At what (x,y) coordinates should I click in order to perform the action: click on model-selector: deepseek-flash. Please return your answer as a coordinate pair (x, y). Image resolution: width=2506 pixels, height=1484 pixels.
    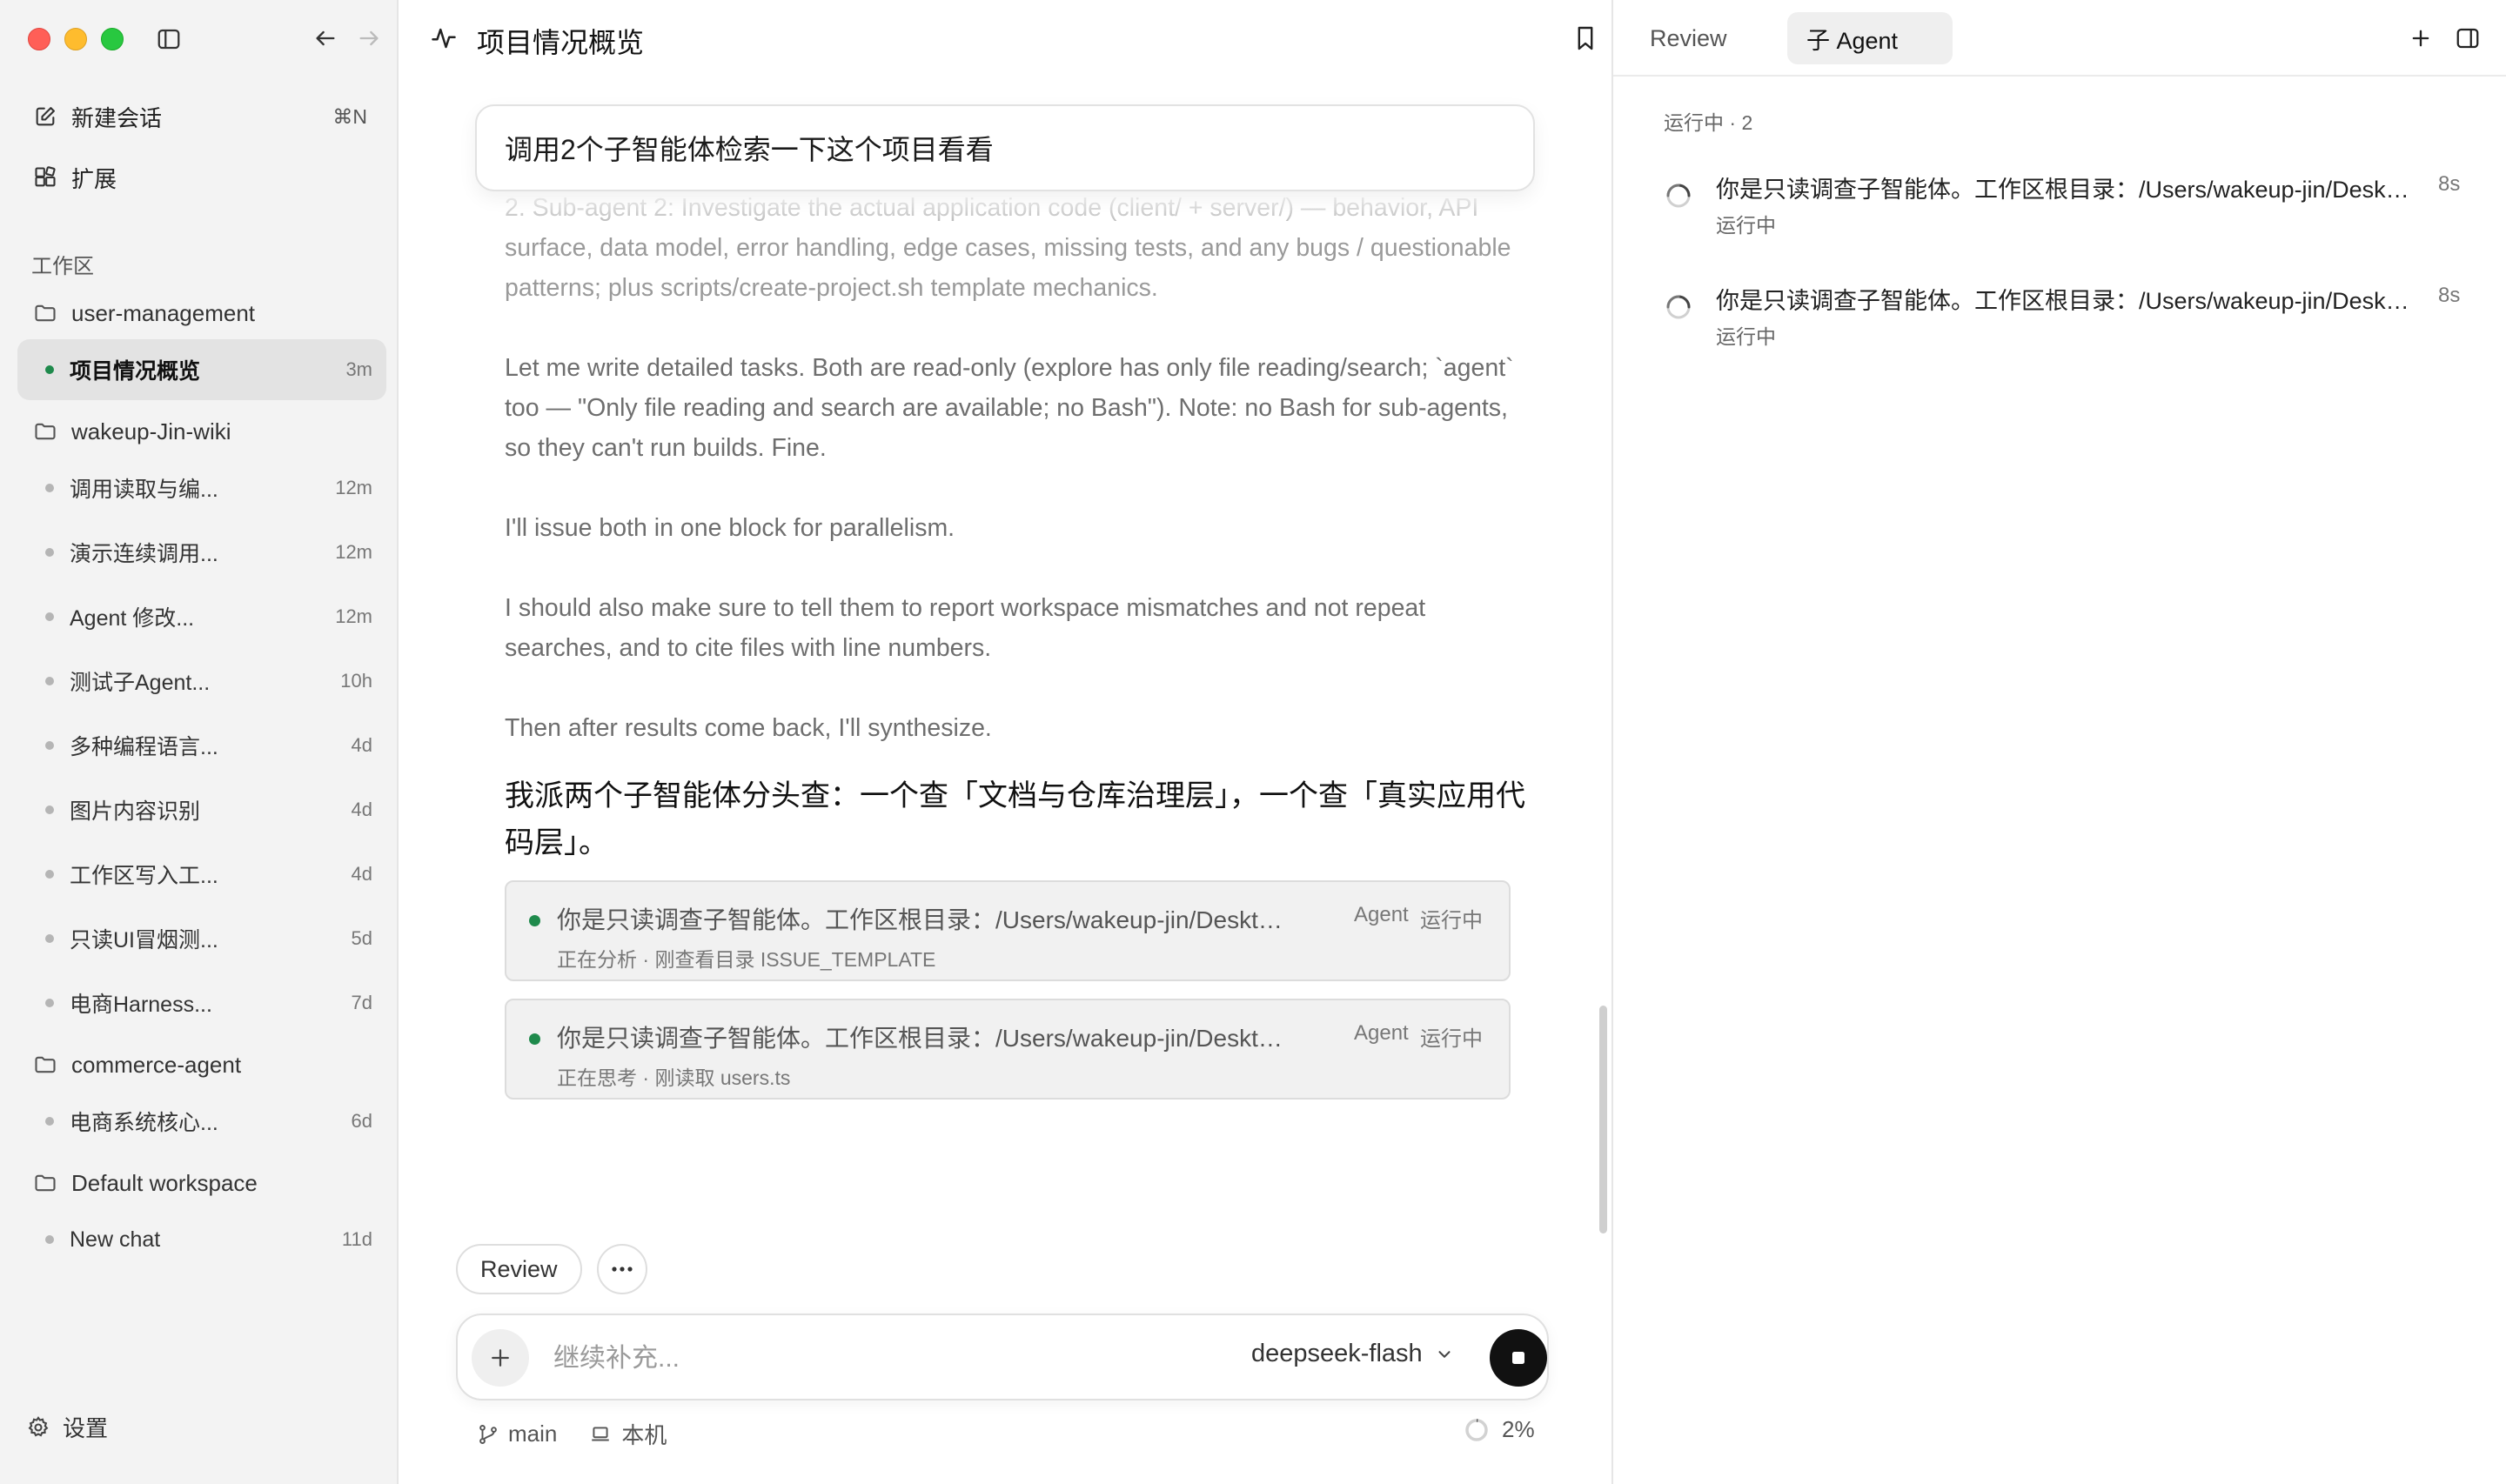
    Looking at the image, I should click on (1352, 1354).